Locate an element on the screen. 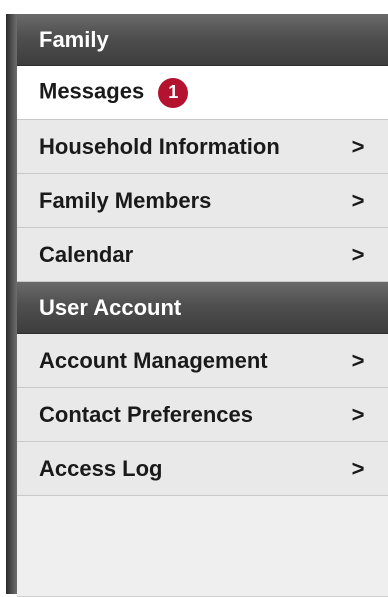 This screenshot has height=597, width=388. sidebar-item-label: Calendar is located at coordinates (86, 254).